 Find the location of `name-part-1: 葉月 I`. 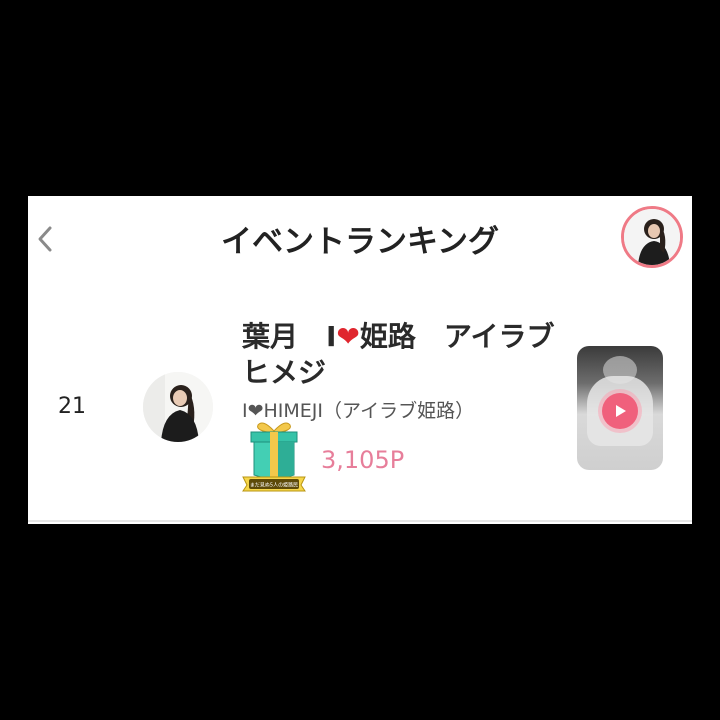

name-part-1: 葉月 I is located at coordinates (289, 336).